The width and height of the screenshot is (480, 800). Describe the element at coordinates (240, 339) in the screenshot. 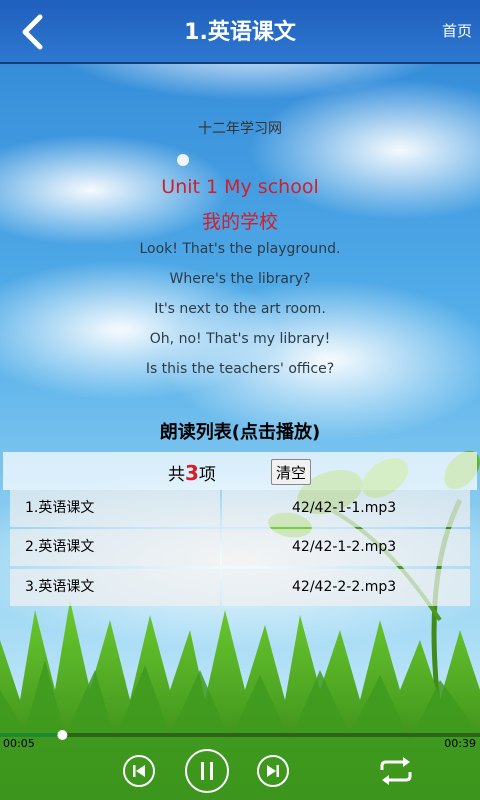

I see `lesson-line: Oh, no! That's my library!` at that location.